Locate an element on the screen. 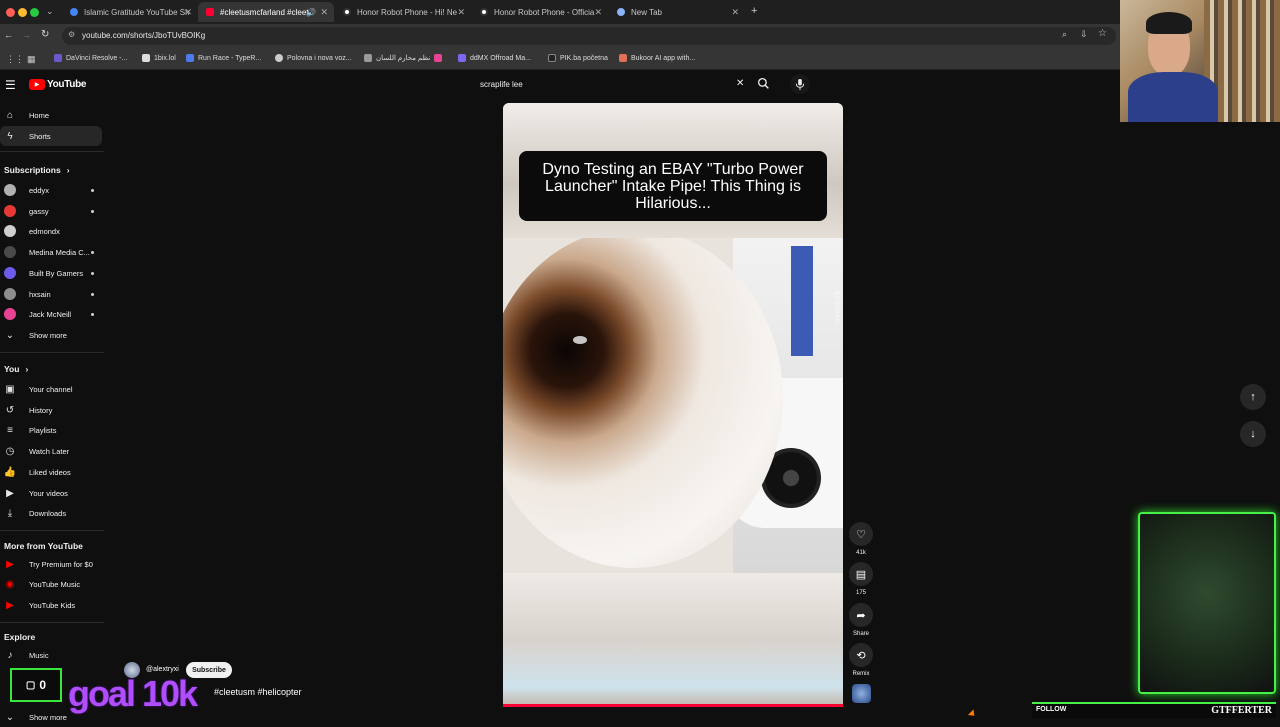  remix-action: ⟲ Remix is located at coordinates (861, 660).